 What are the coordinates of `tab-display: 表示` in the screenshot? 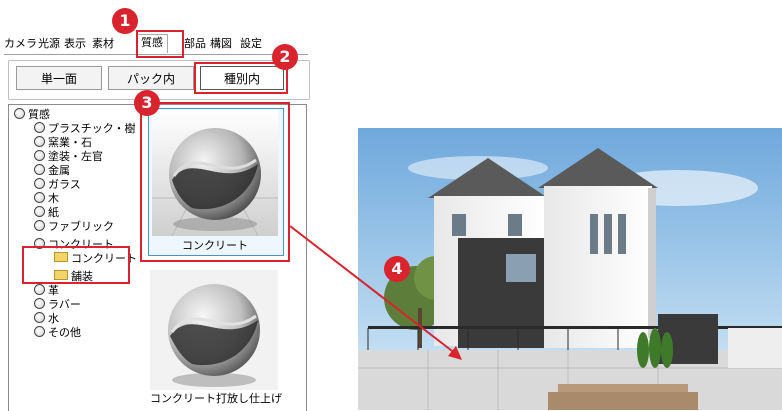 It's located at (75, 44).